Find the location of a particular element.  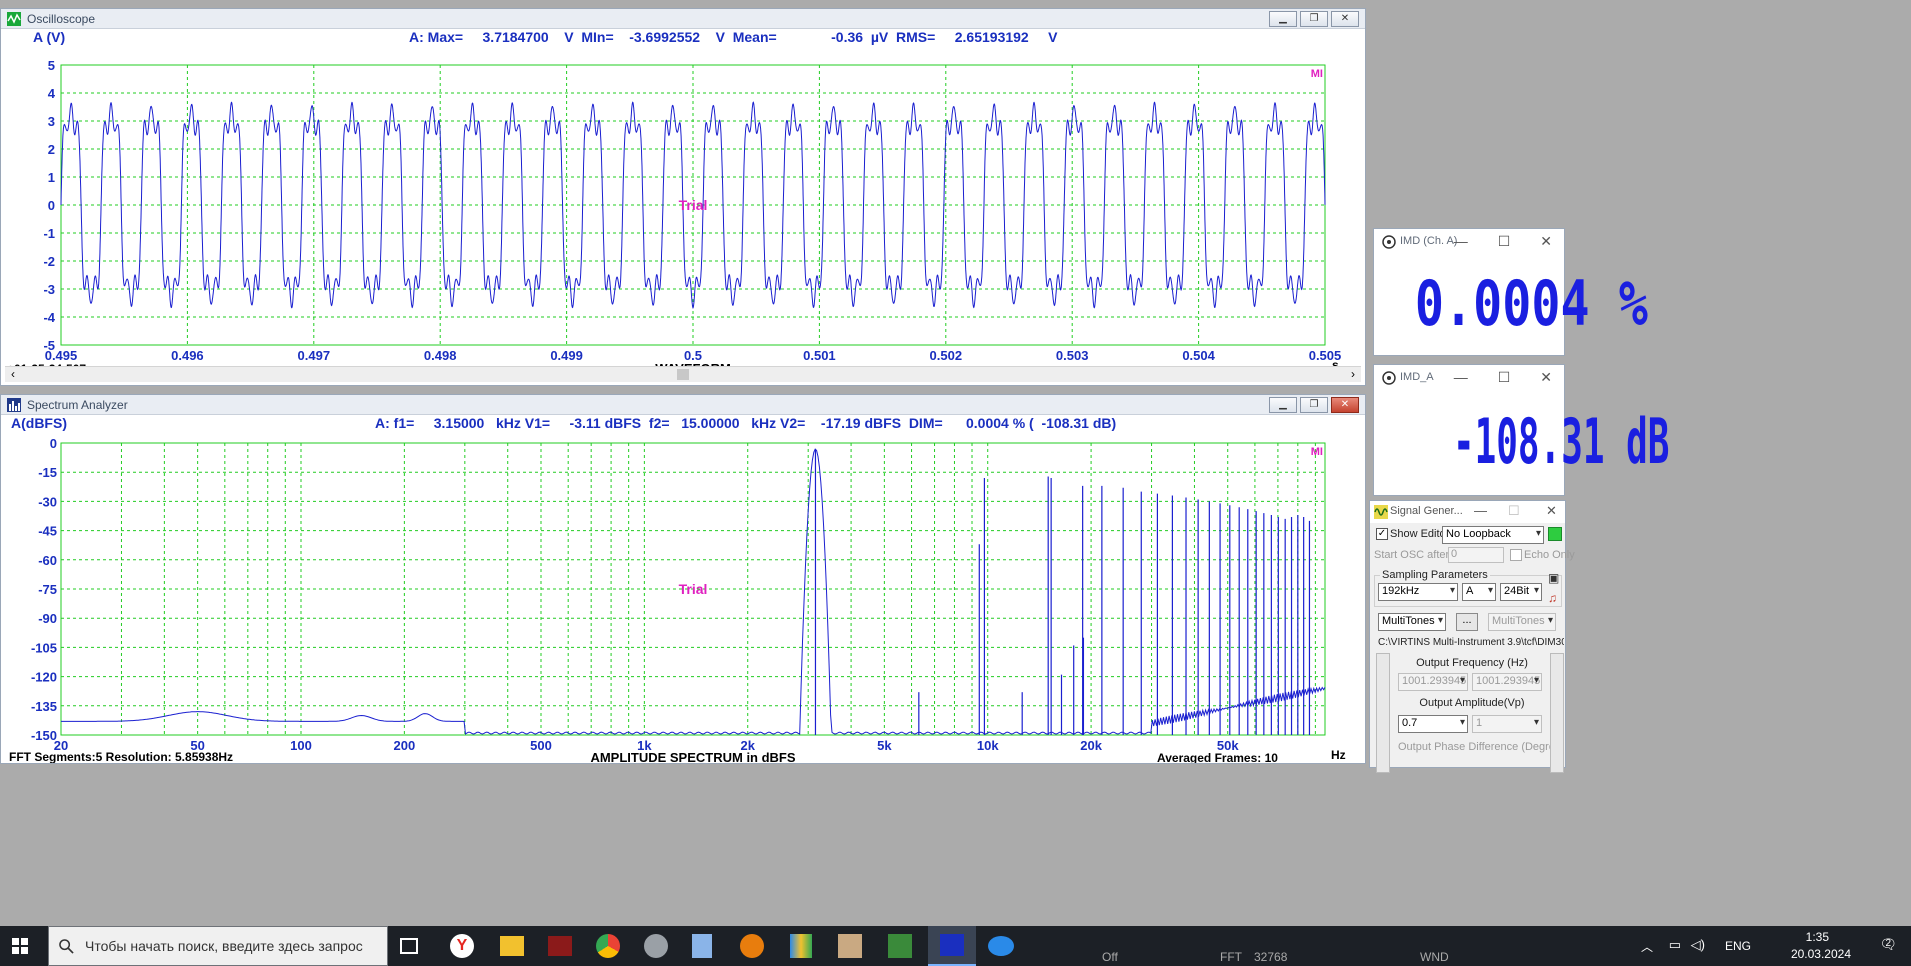

averaged-frames-info: Averaged Frames: 10 is located at coordinates (1217, 757).